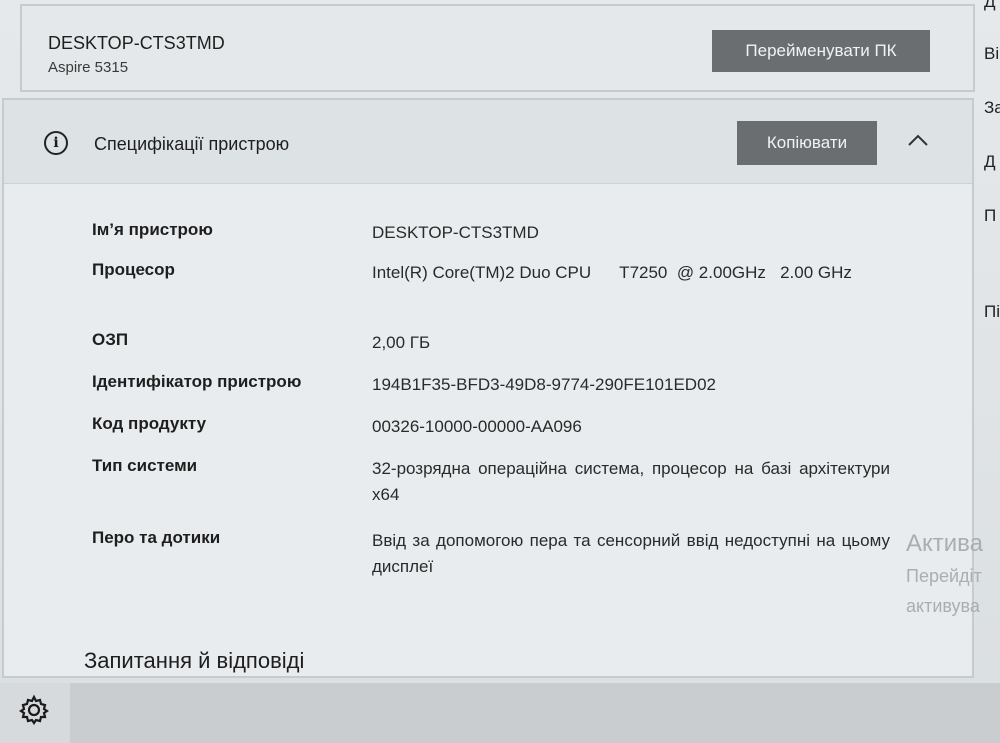  What do you see at coordinates (401, 342) in the screenshot?
I see `spec-value-ram: 2,00 ГБ` at bounding box center [401, 342].